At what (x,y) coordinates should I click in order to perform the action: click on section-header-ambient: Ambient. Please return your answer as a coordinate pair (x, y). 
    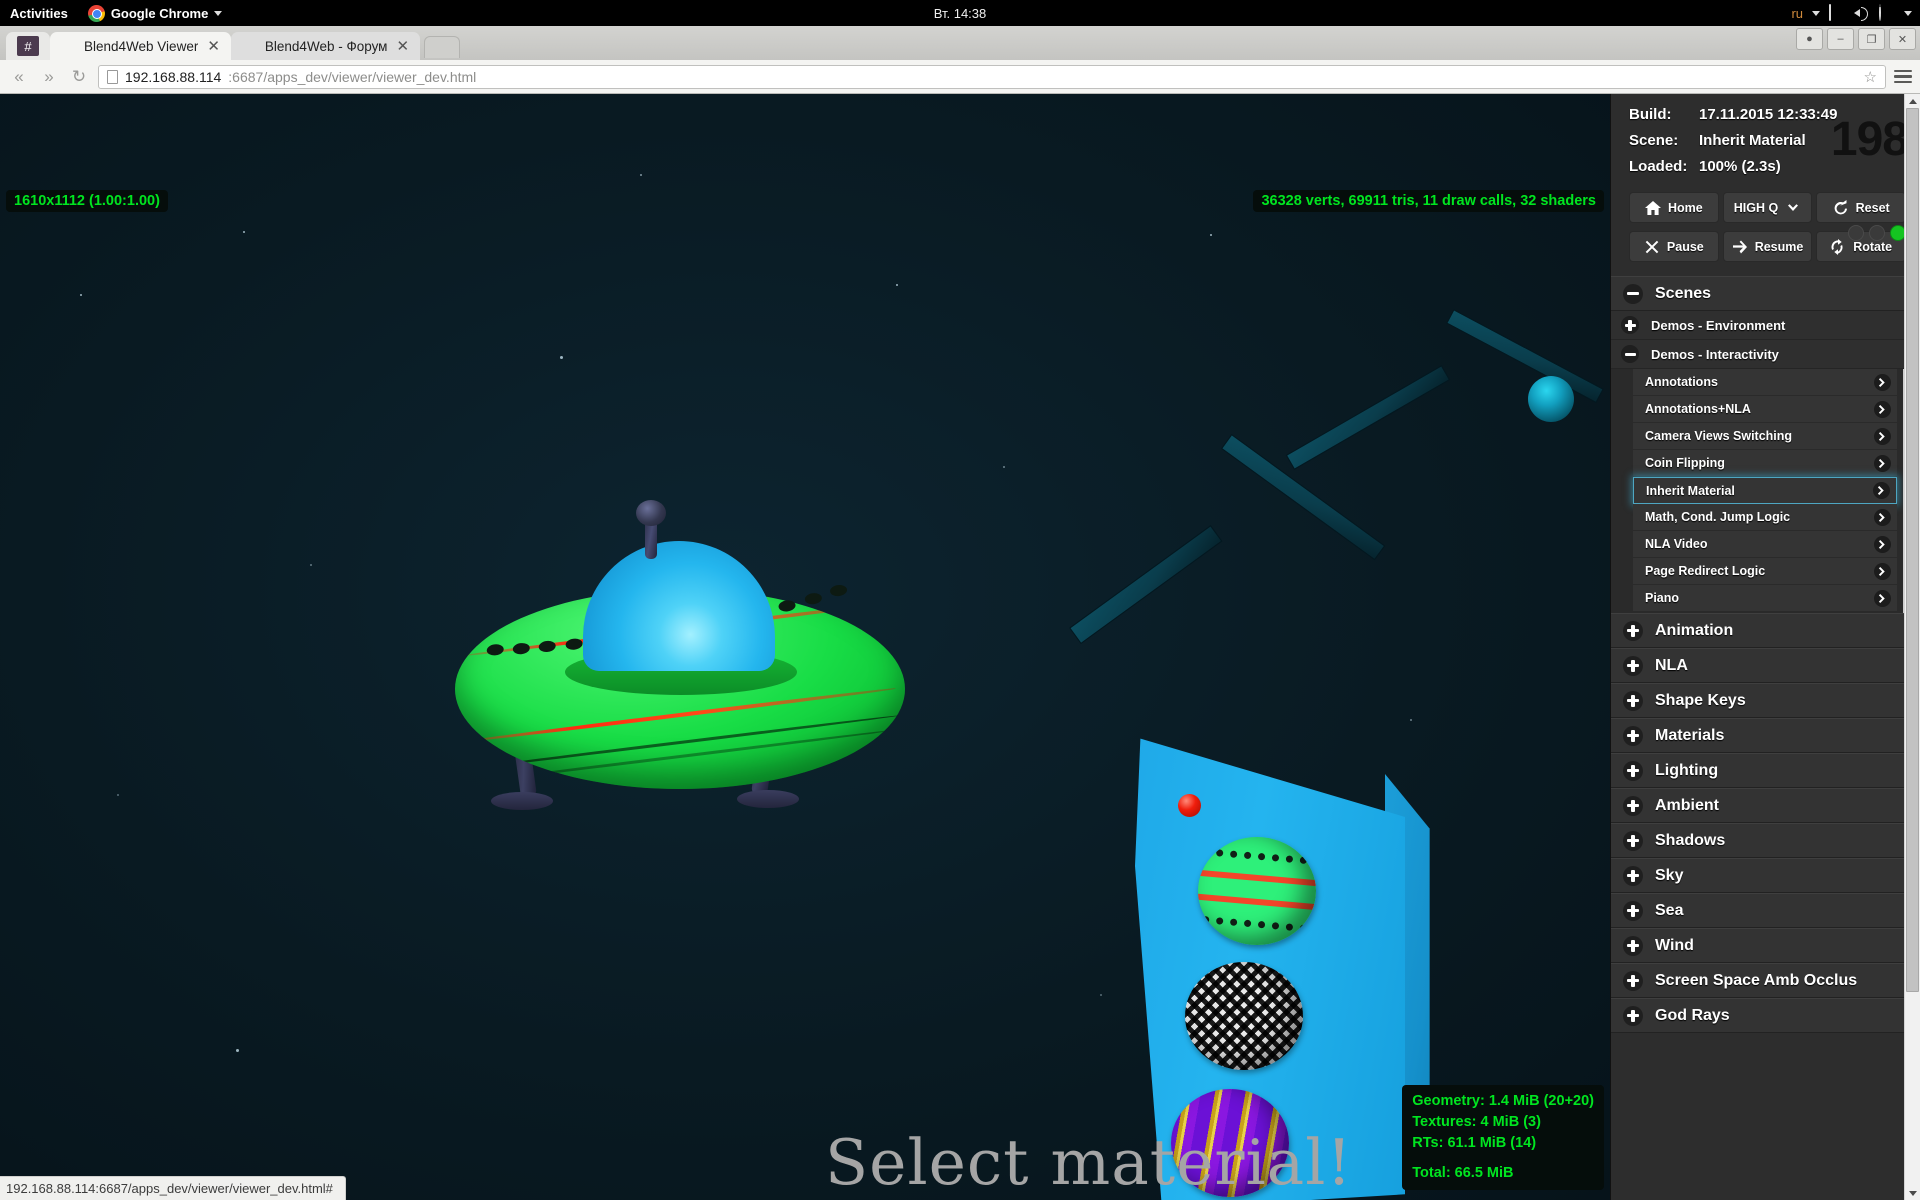
    Looking at the image, I should click on (1765, 805).